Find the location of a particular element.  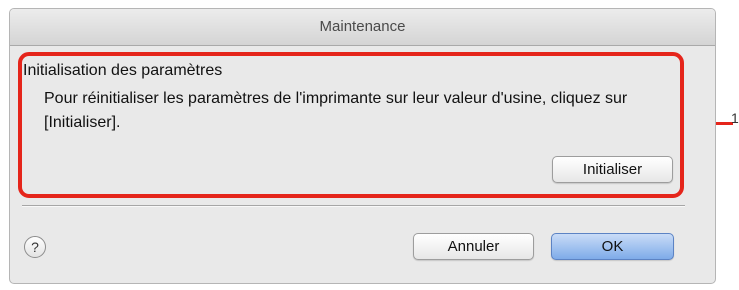

section-title: Initialisation des paramètres is located at coordinates (123, 70).